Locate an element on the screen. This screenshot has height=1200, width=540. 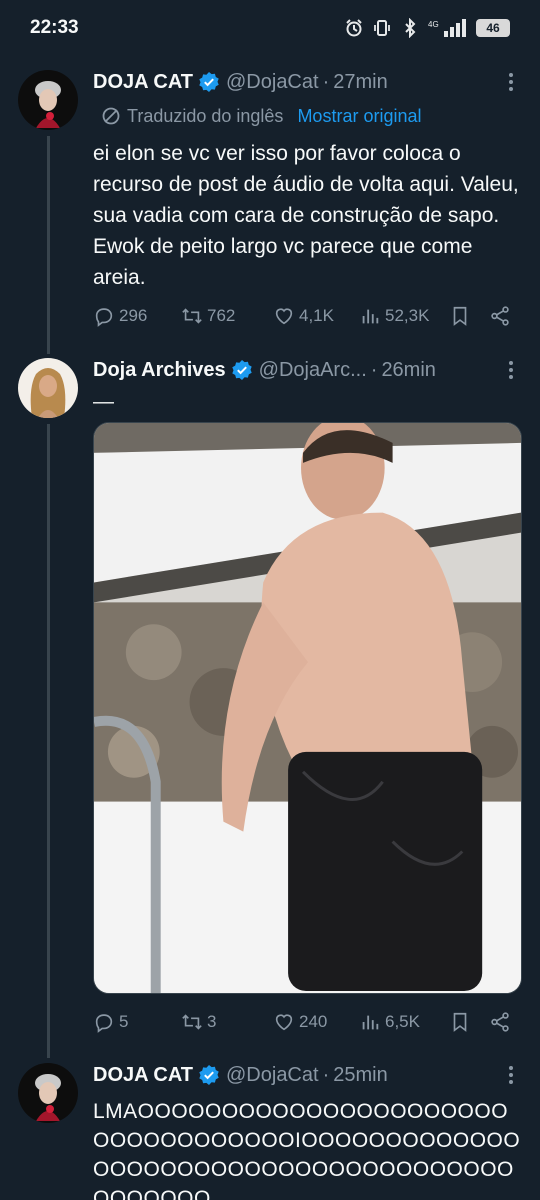
tweet-header: Doja Archives @DojaArc... · 26min is located at coordinates (307, 370).